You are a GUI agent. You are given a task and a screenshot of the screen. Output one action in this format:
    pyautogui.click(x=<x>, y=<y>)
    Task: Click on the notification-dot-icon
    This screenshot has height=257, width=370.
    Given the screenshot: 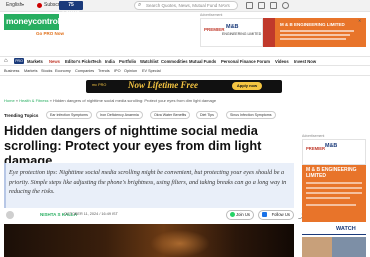 What is the action you would take?
    pyautogui.click(x=39, y=5)
    